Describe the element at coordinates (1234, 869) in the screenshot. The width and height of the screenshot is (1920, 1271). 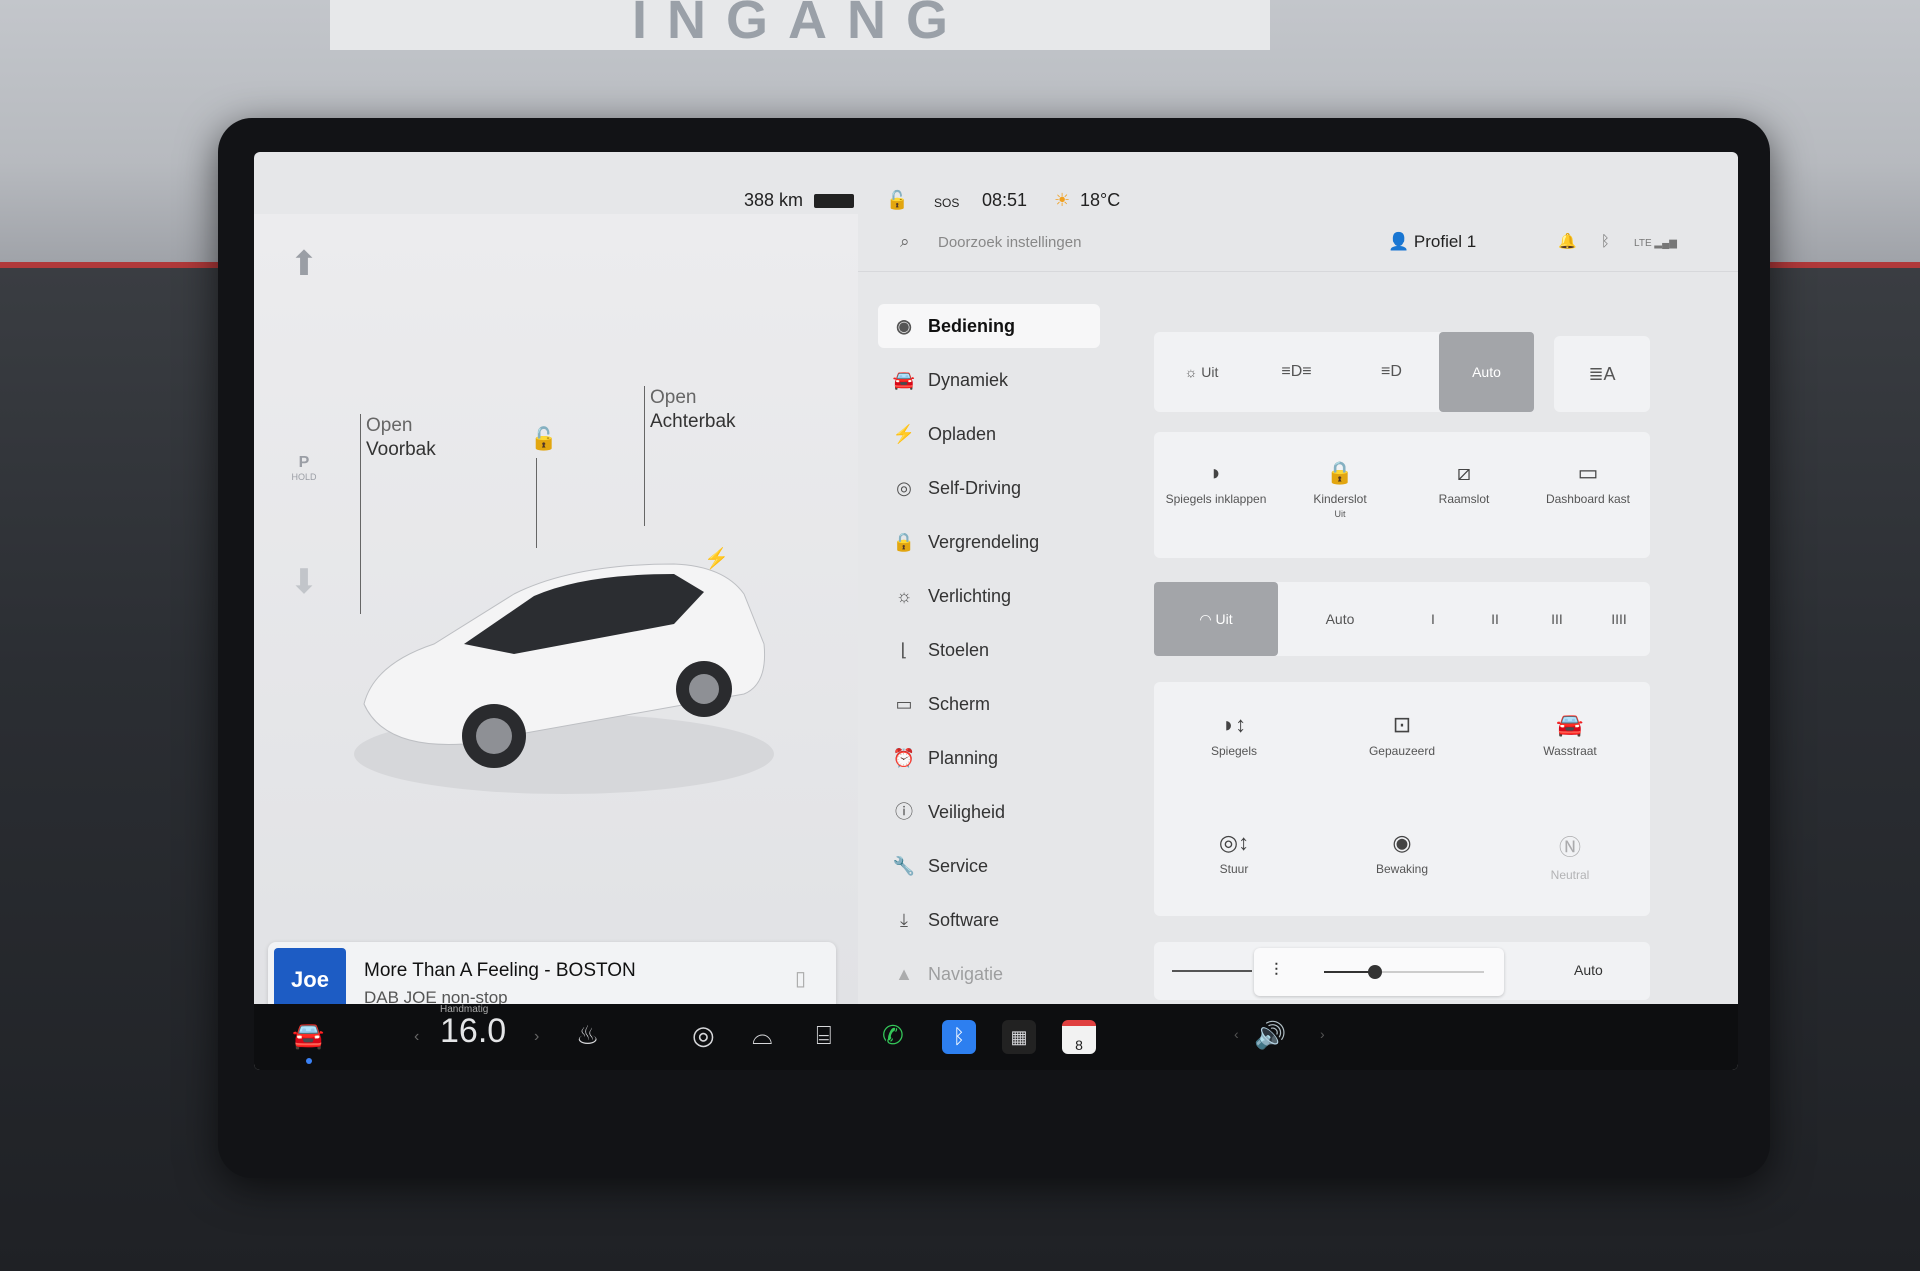
I see `steering-label: Stuur` at that location.